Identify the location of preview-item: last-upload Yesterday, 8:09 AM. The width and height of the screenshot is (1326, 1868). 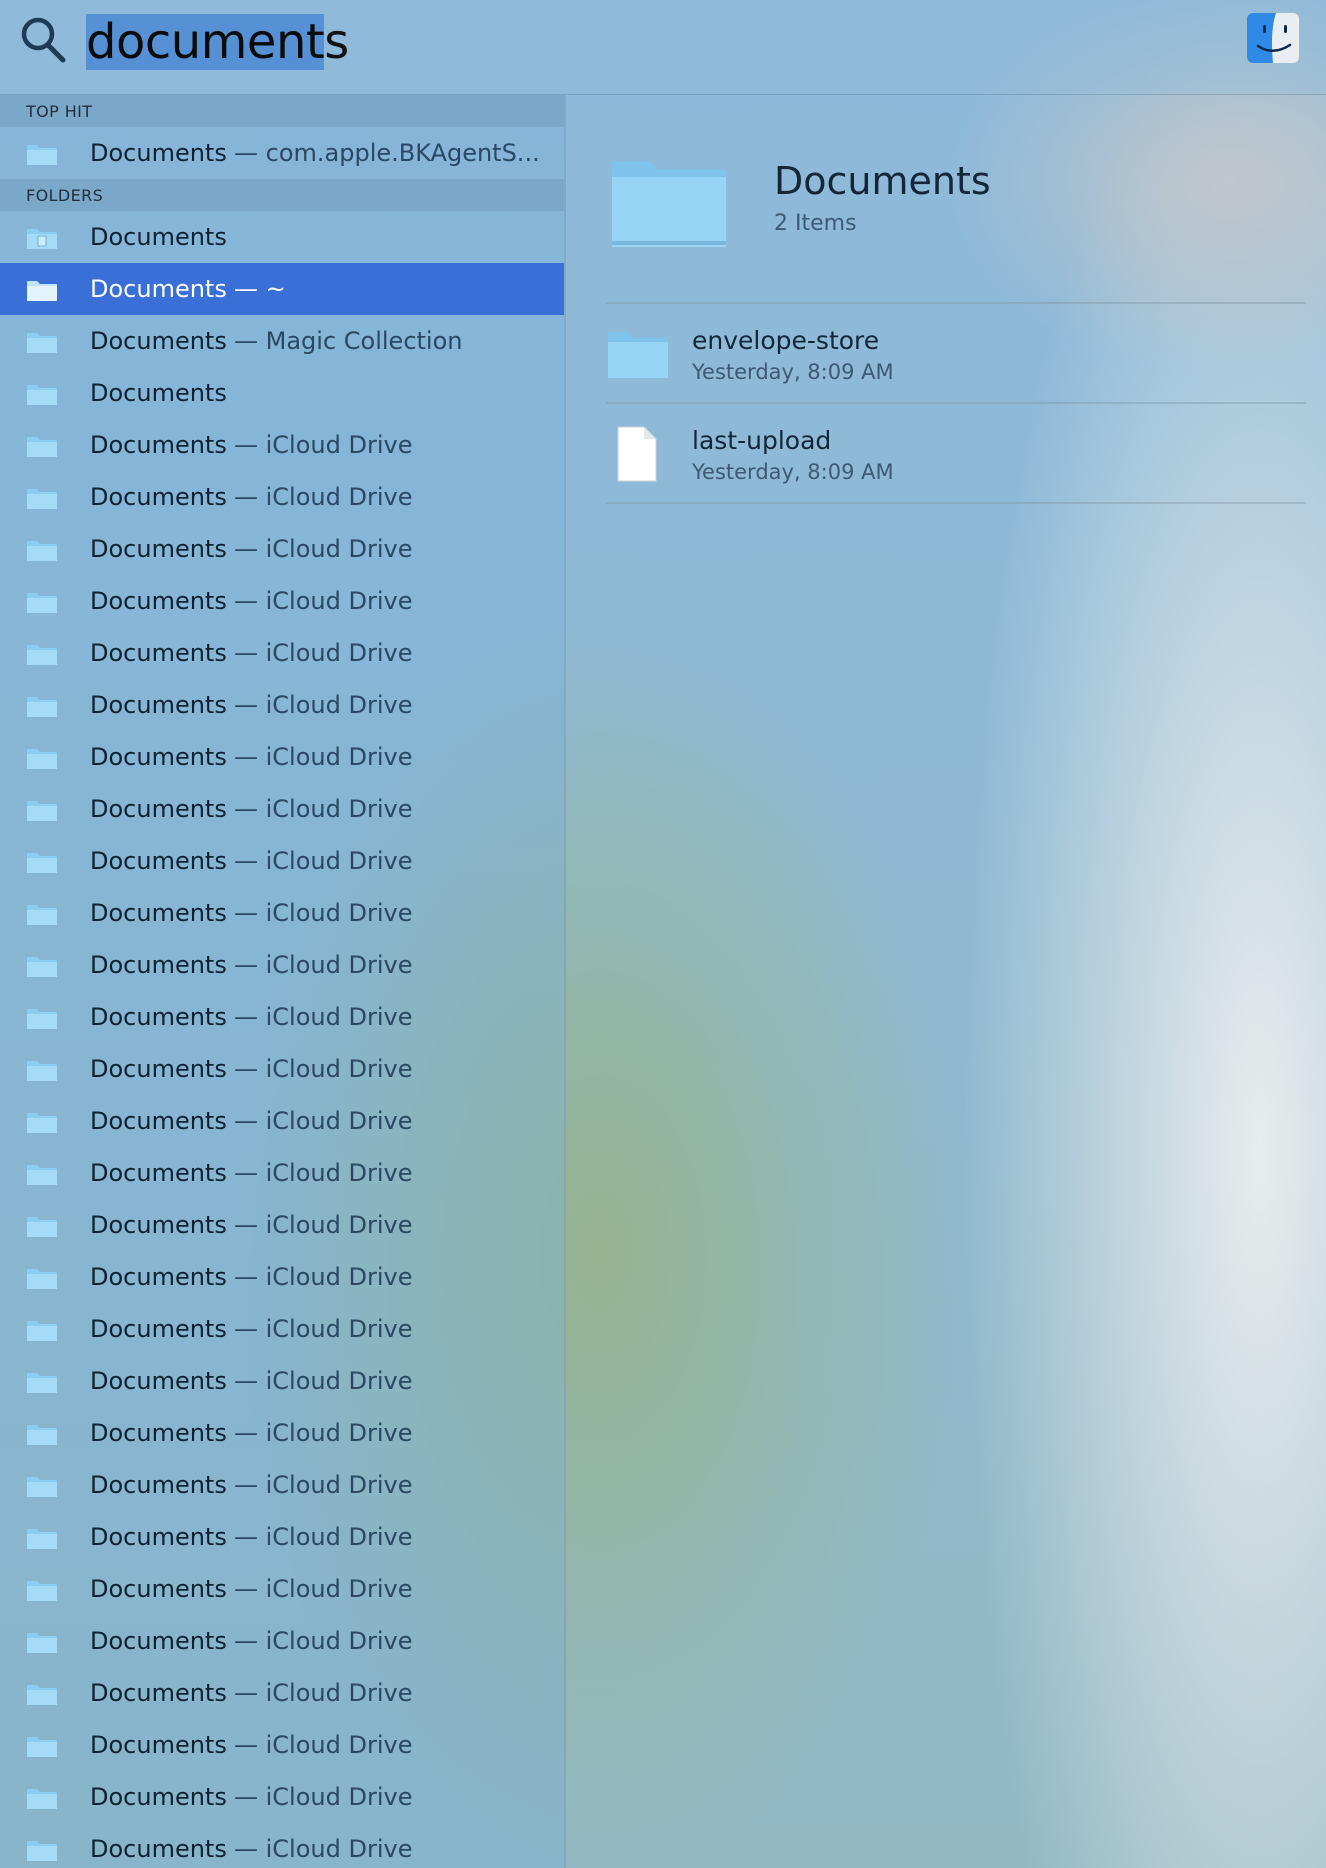
(956, 453).